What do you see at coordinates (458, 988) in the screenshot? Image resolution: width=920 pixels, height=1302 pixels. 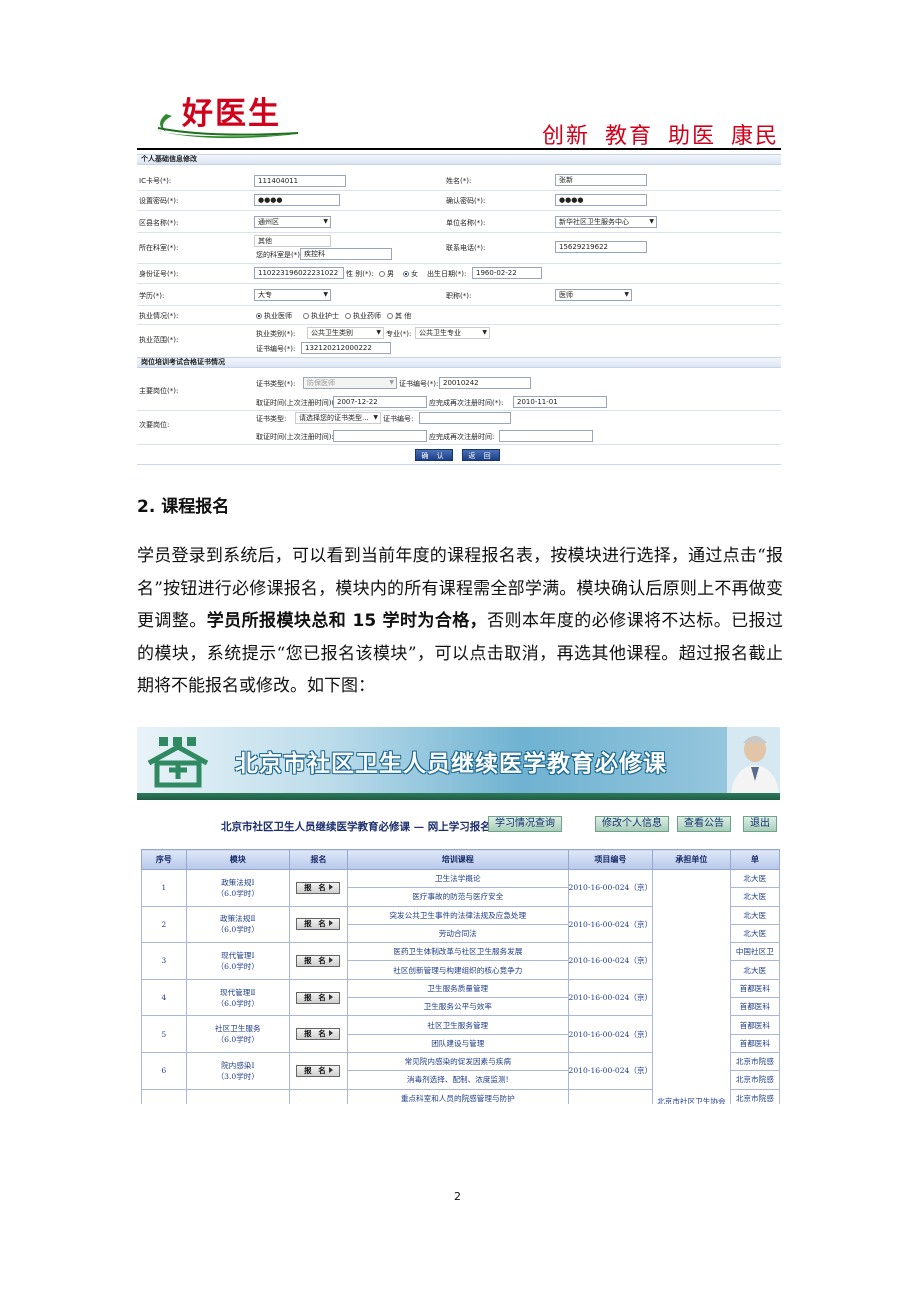 I see `course-name: 卫生服务质量管理` at bounding box center [458, 988].